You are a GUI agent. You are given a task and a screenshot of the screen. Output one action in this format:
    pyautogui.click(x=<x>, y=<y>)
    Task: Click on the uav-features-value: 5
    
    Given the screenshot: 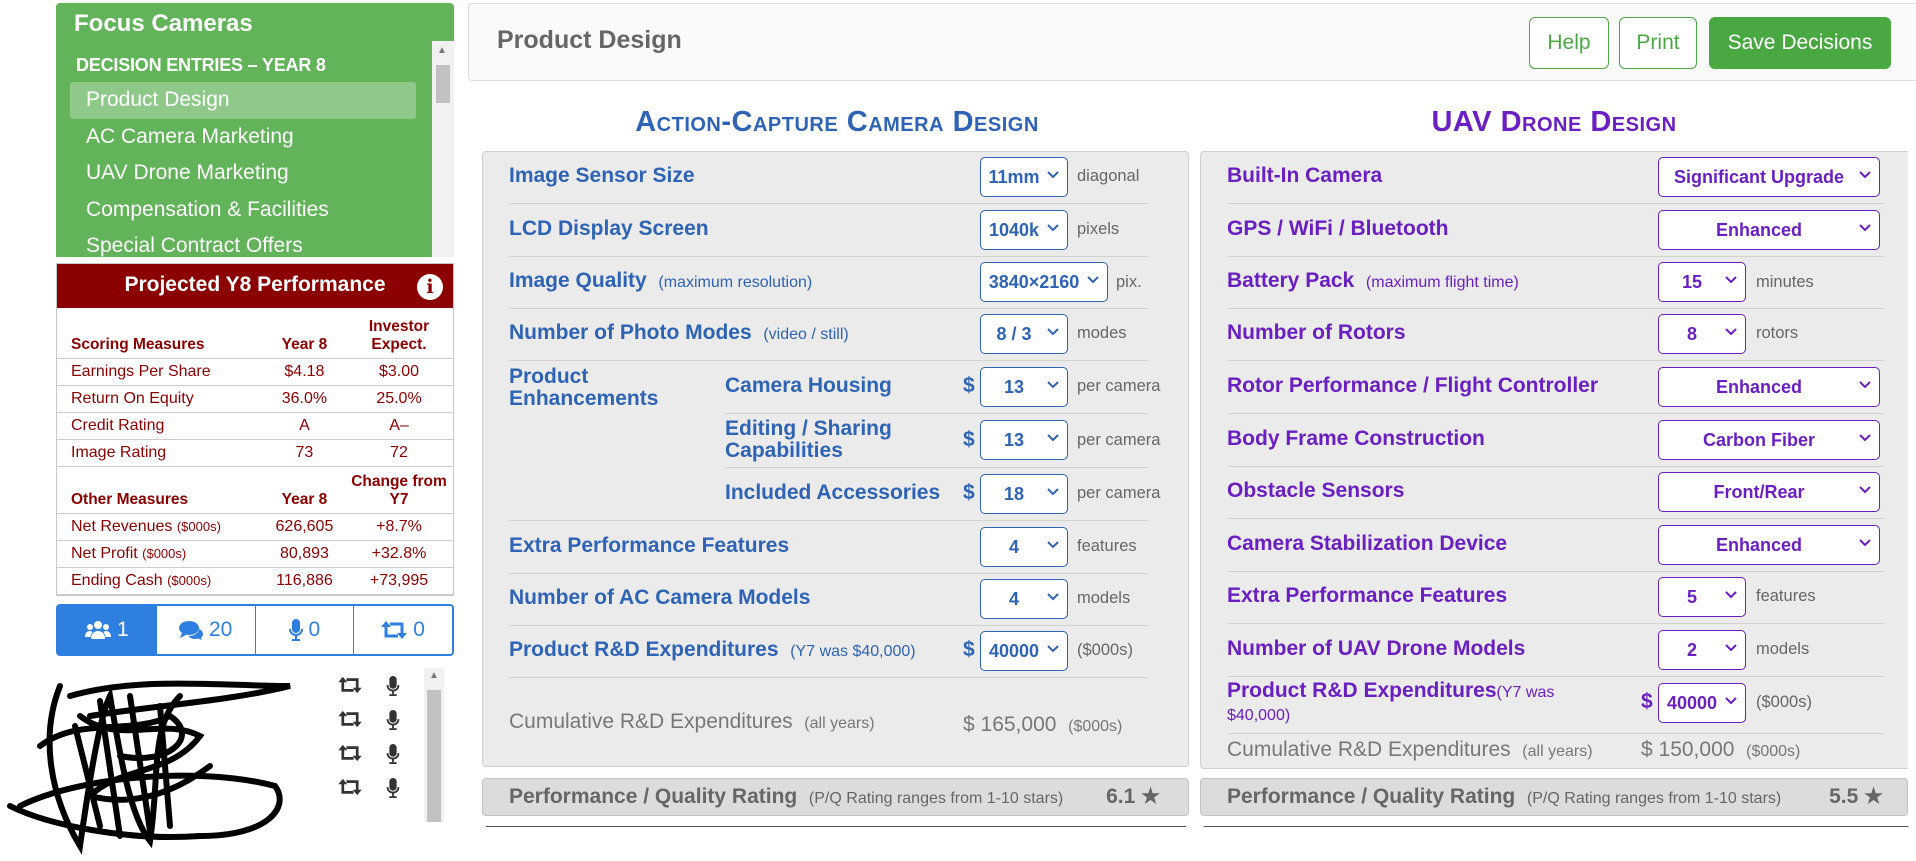 What is the action you would take?
    pyautogui.click(x=1691, y=596)
    